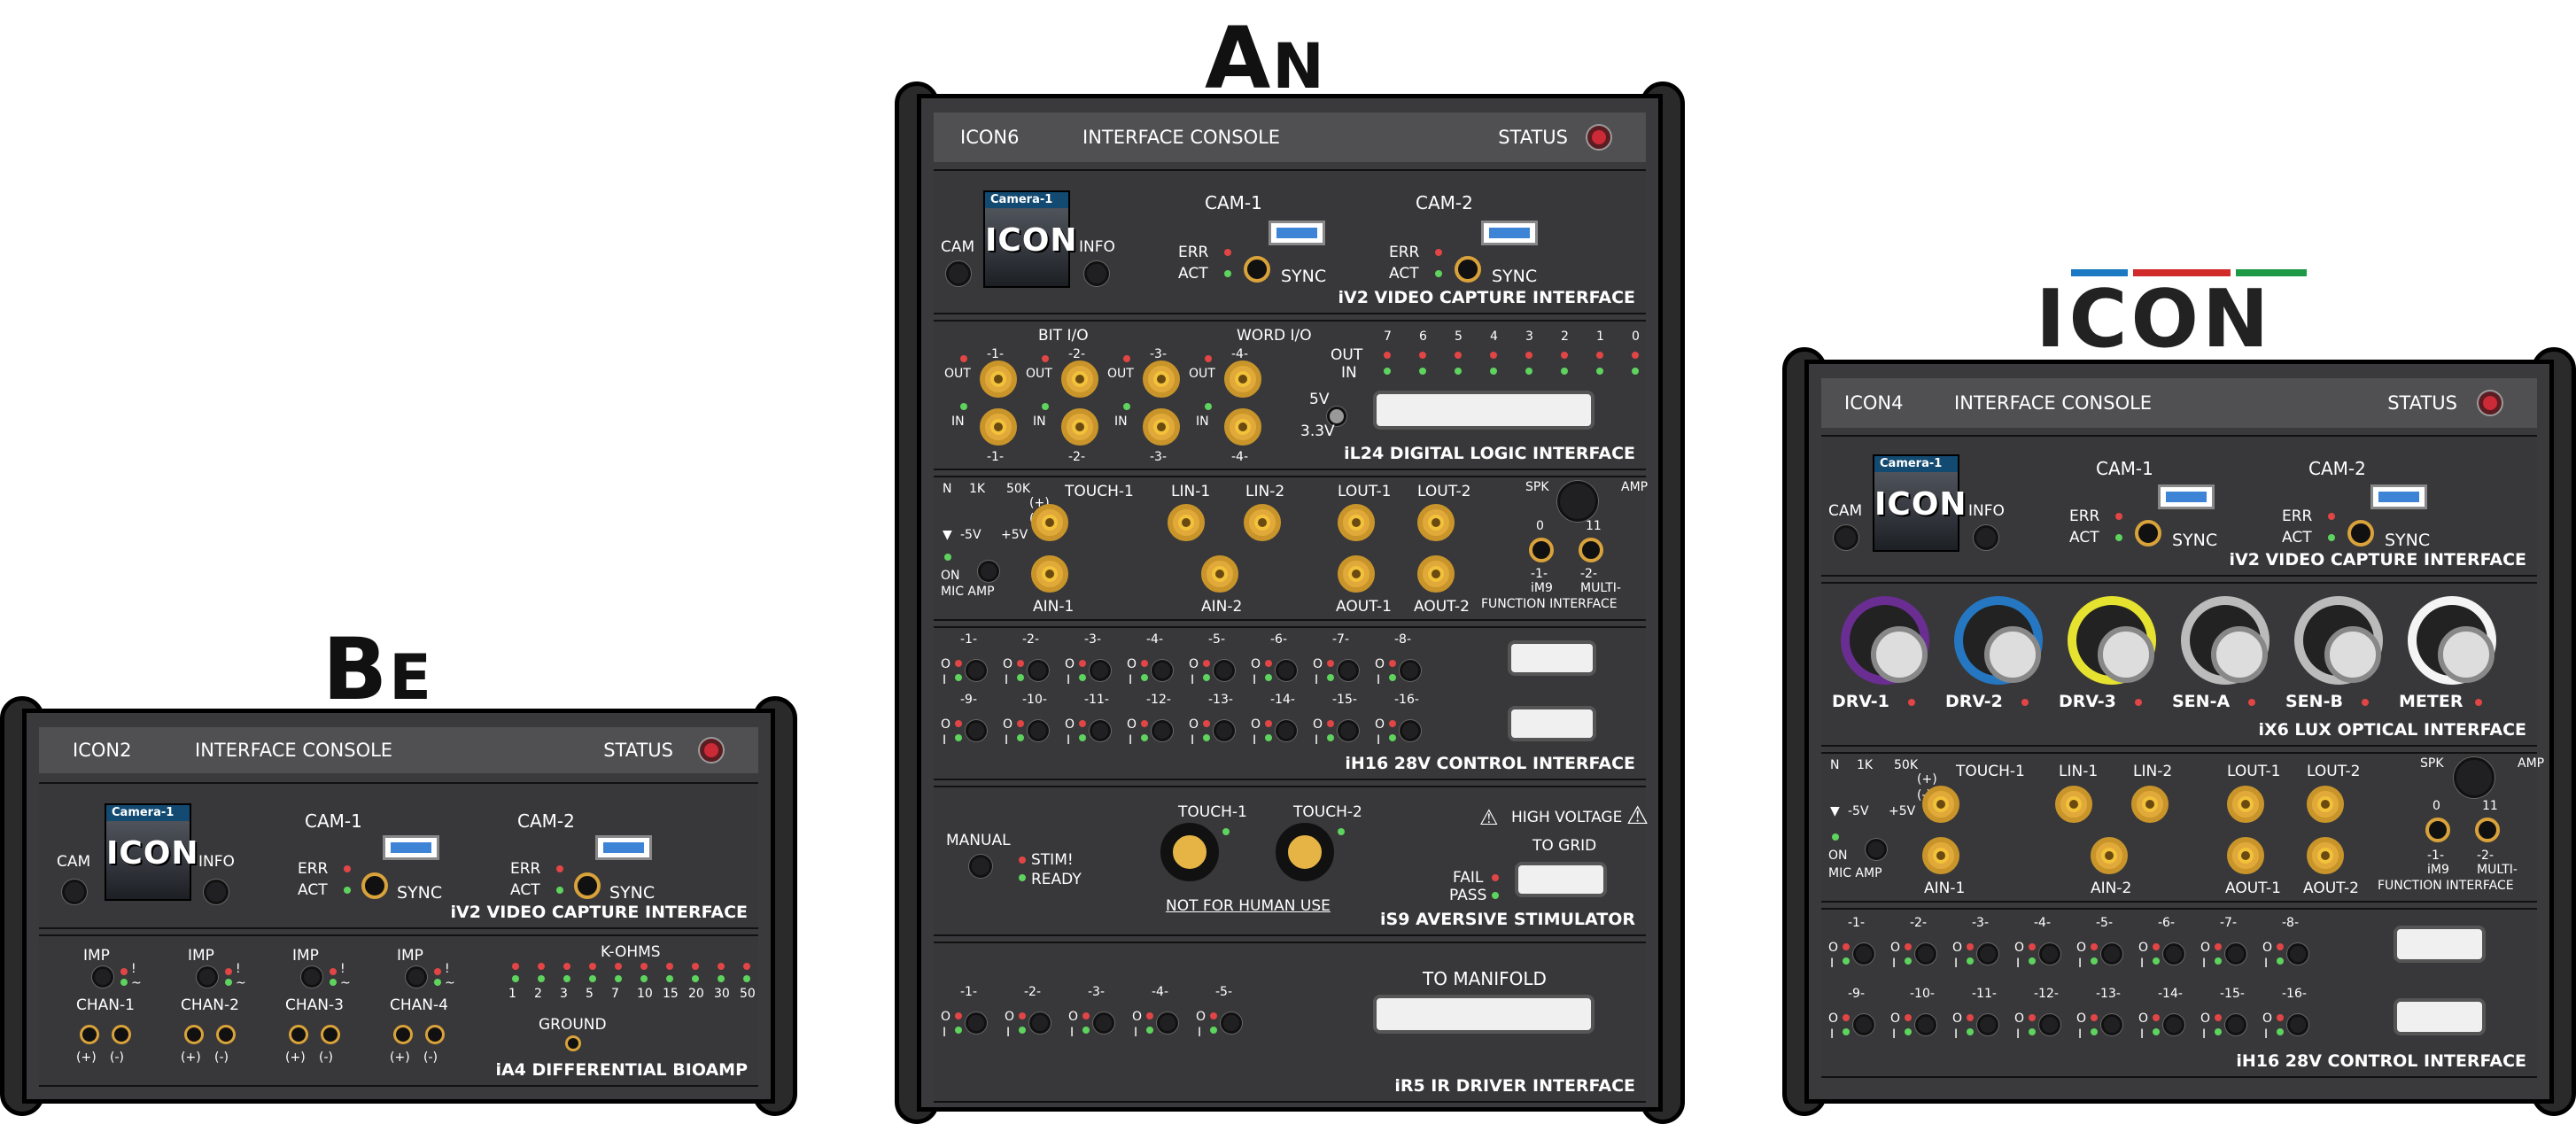 This screenshot has width=2576, height=1124. Describe the element at coordinates (1189, 852) in the screenshot. I see `touch1-jack` at that location.